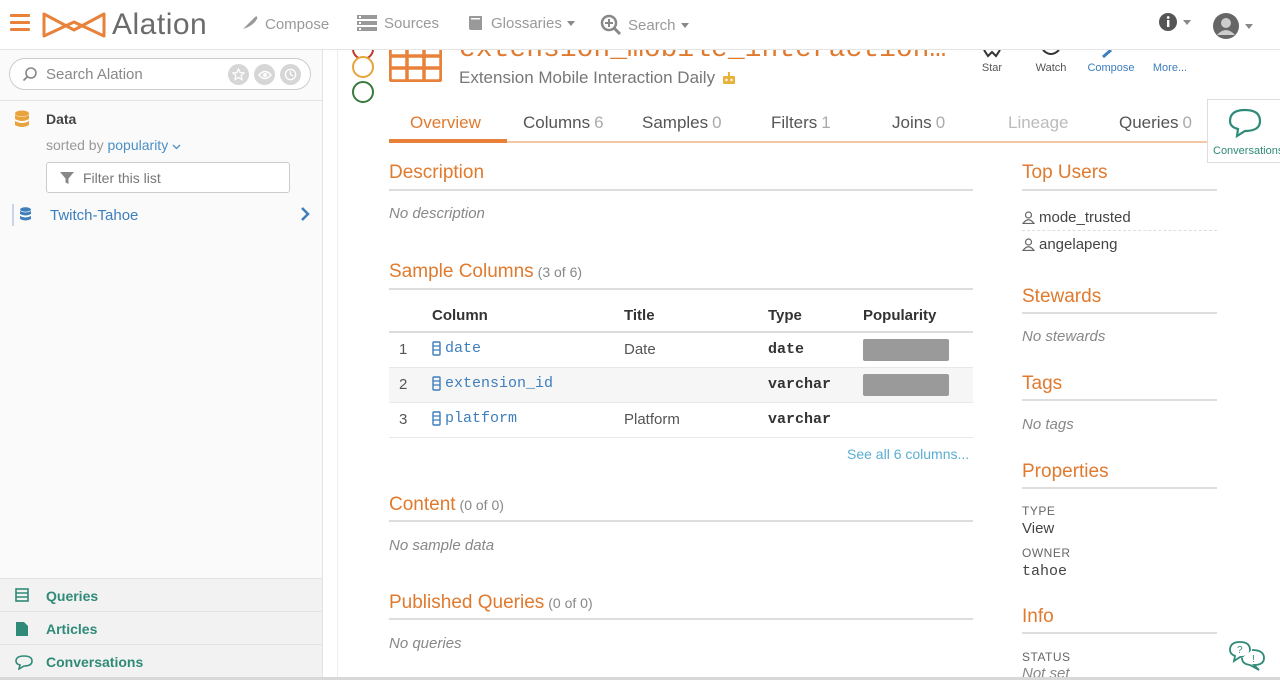  I want to click on chevron-right-icon, so click(305, 214).